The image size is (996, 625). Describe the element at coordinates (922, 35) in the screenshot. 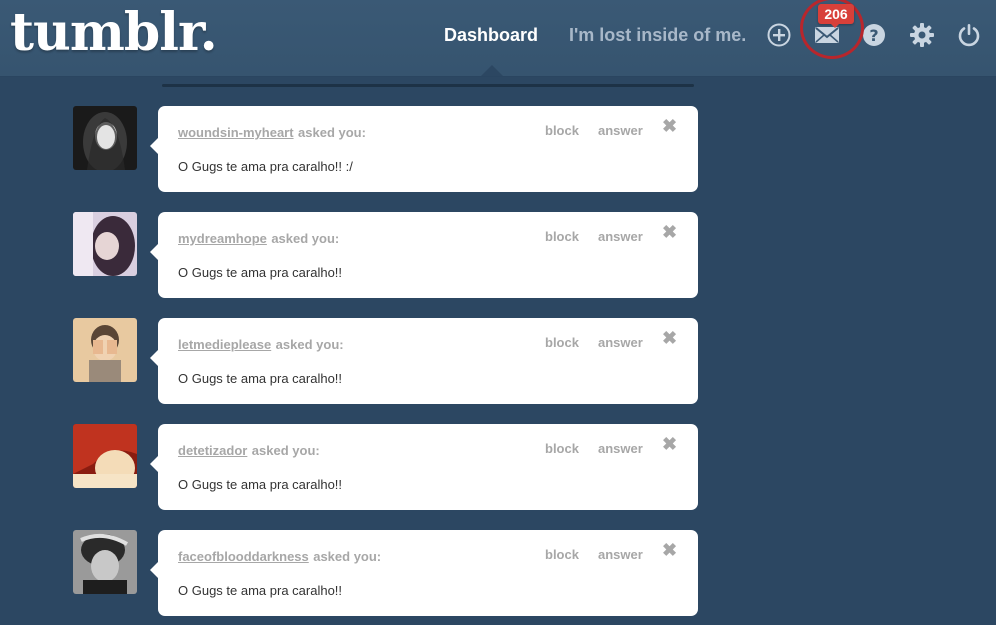

I see `gear-icon` at that location.